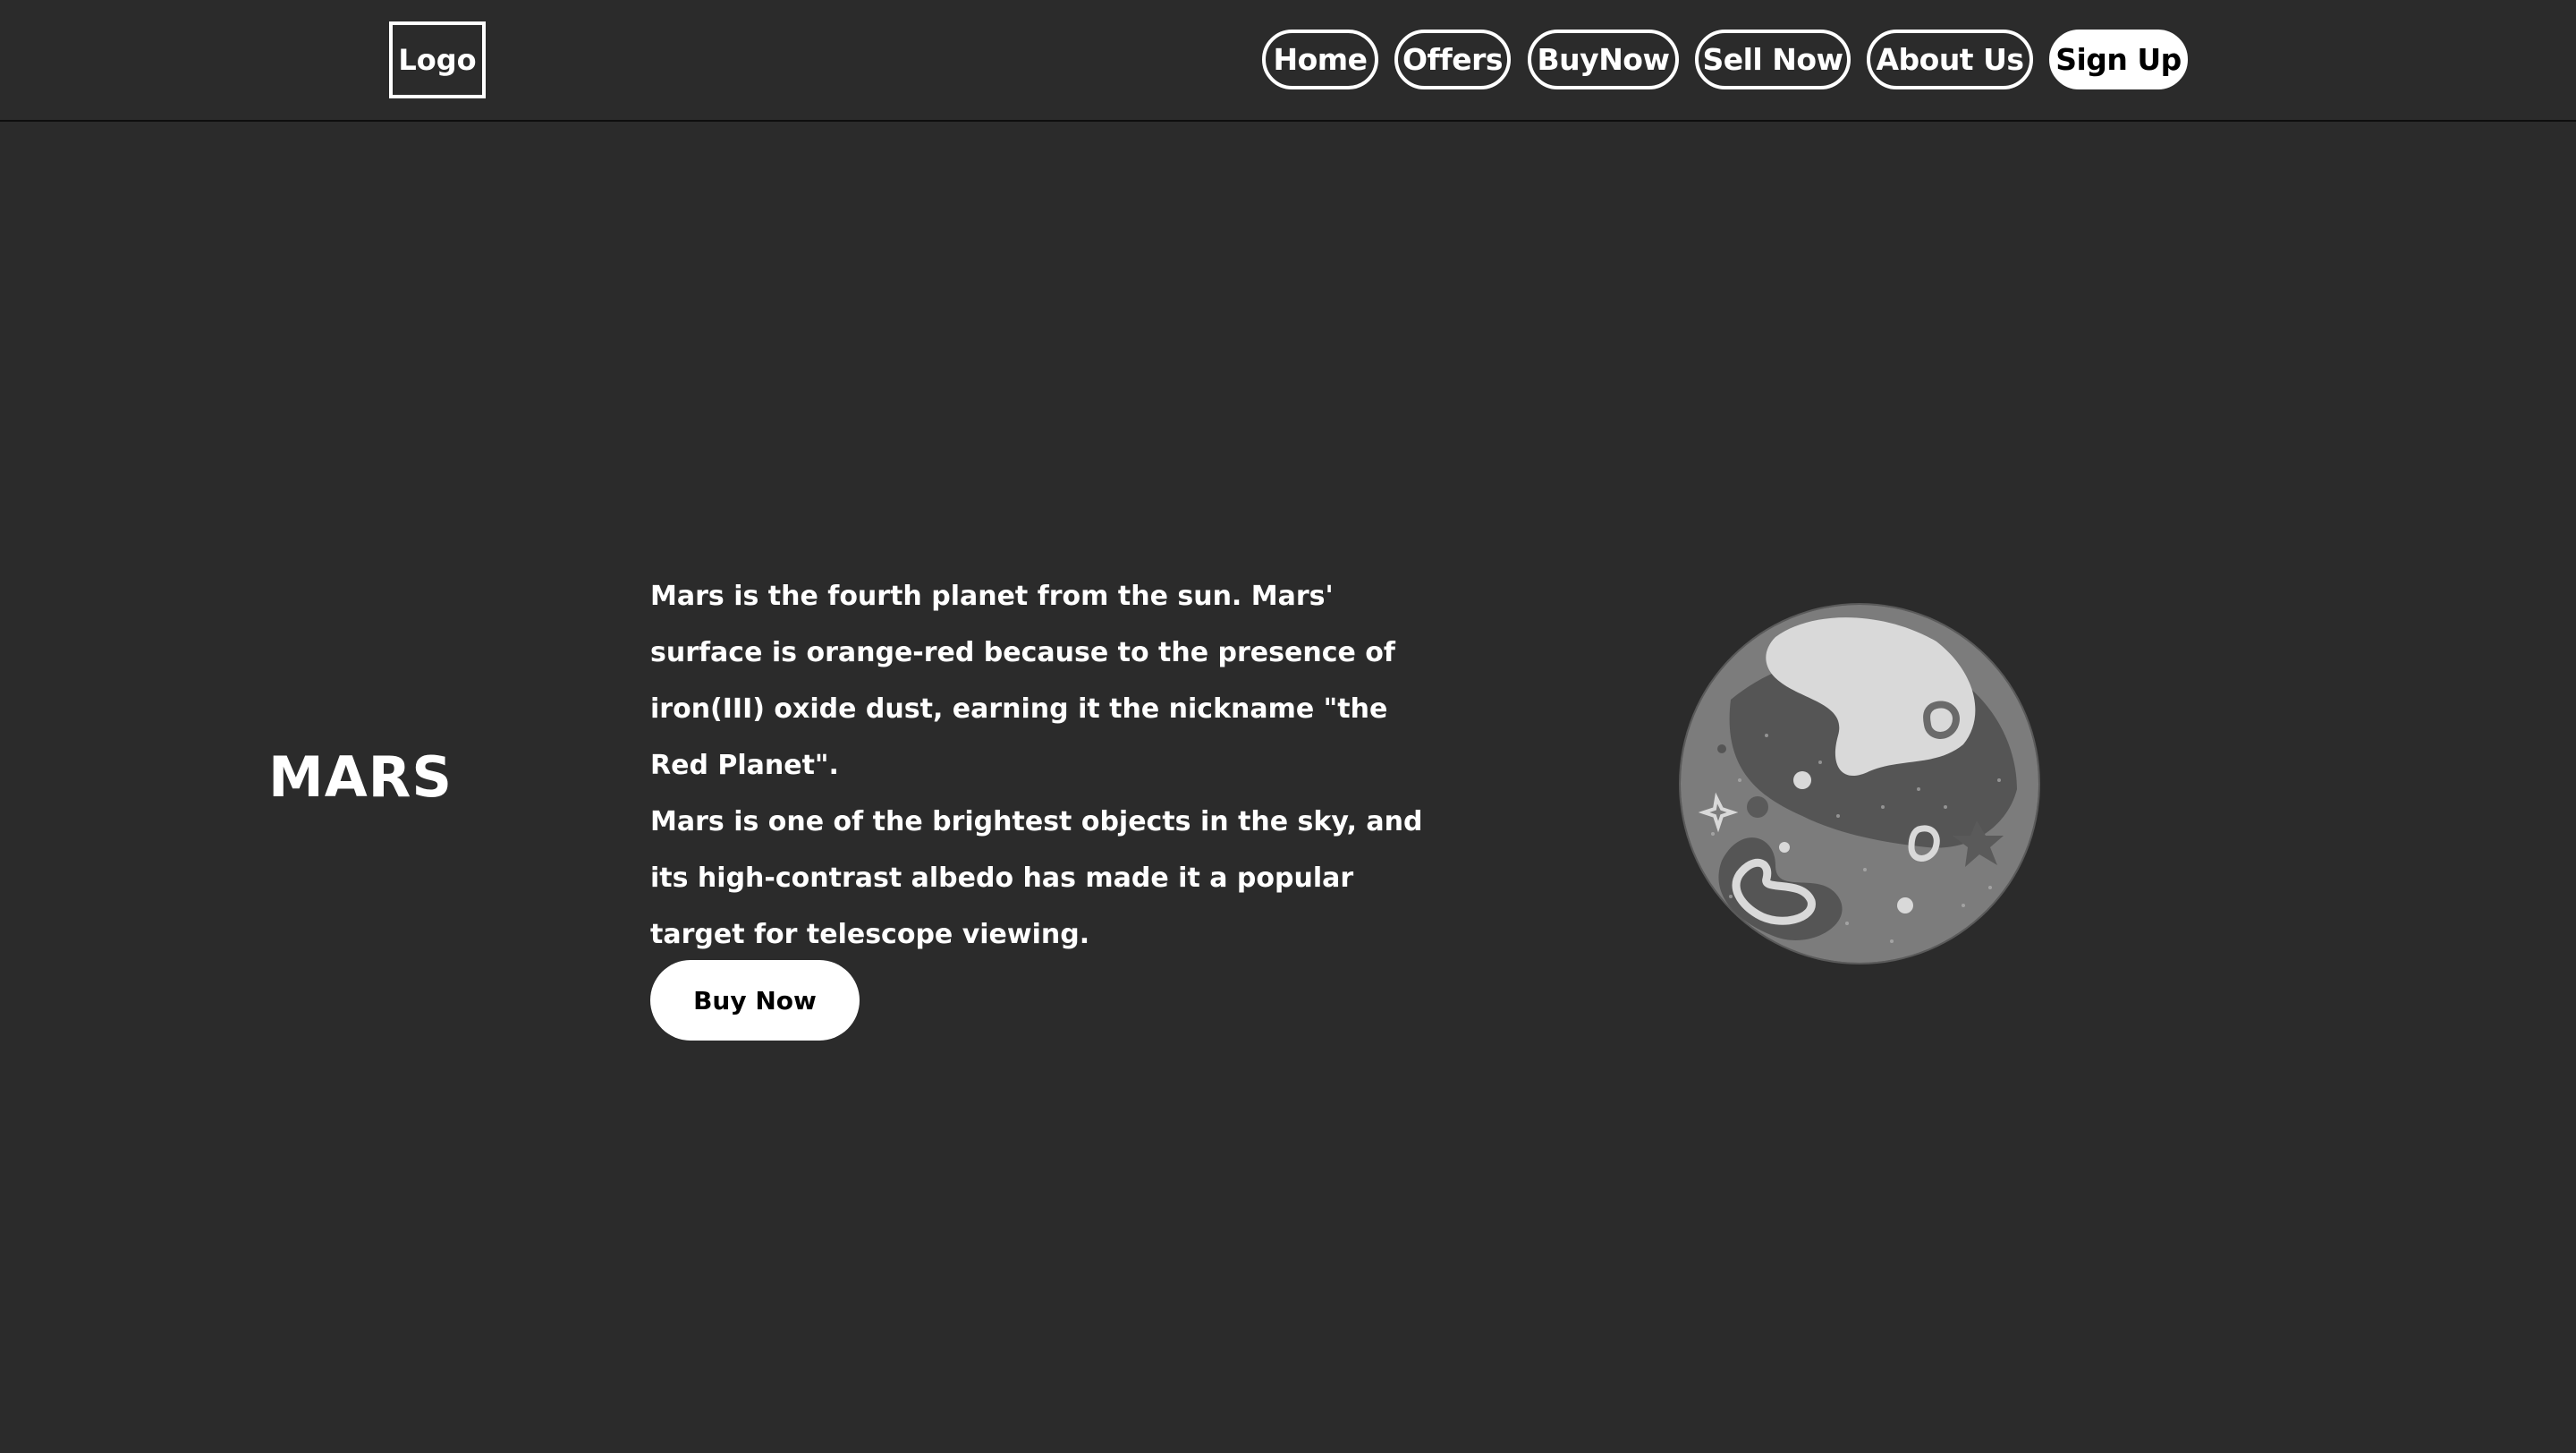 The image size is (2576, 1453). I want to click on buy-now-button: Buy Now, so click(755, 1000).